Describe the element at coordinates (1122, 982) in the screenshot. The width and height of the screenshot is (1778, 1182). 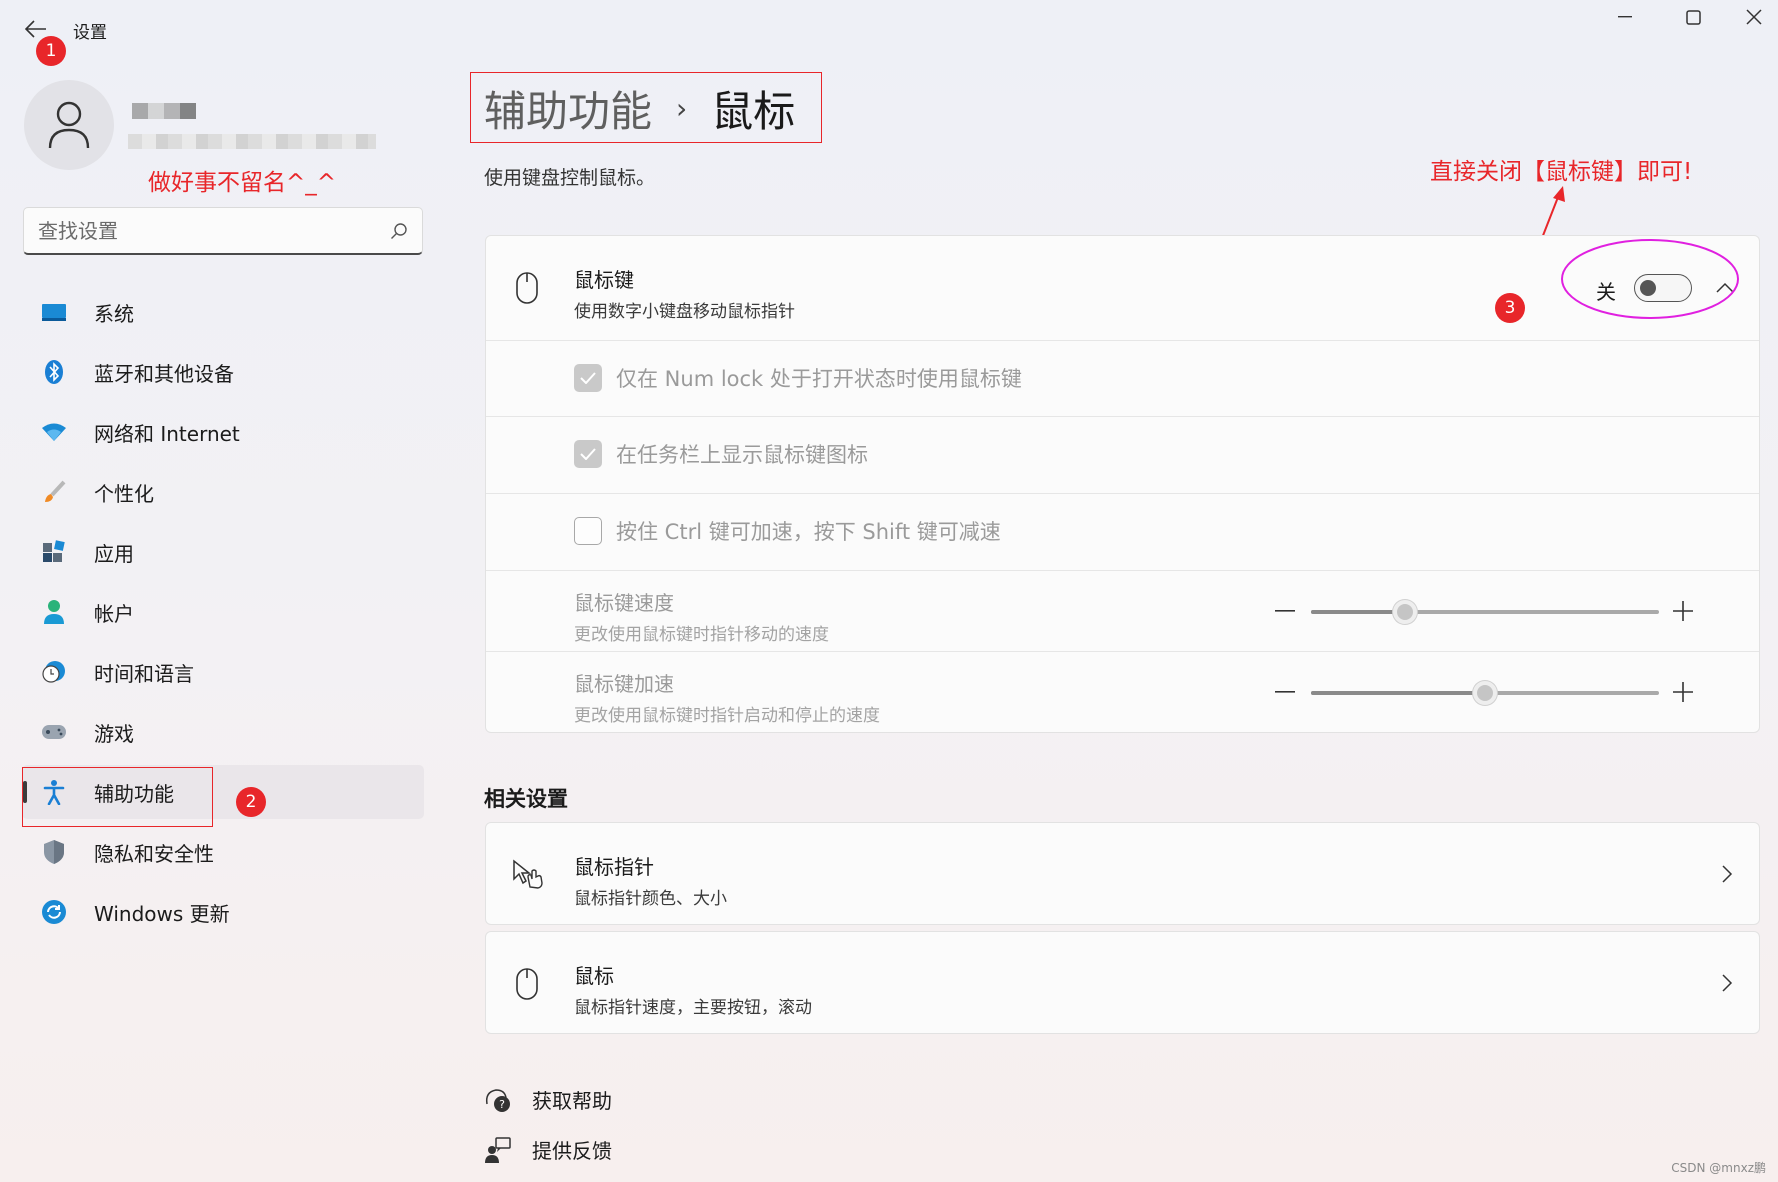
I see `related-mouse-card: 鼠标 鼠标指针速度，主要按钮，滚动` at that location.